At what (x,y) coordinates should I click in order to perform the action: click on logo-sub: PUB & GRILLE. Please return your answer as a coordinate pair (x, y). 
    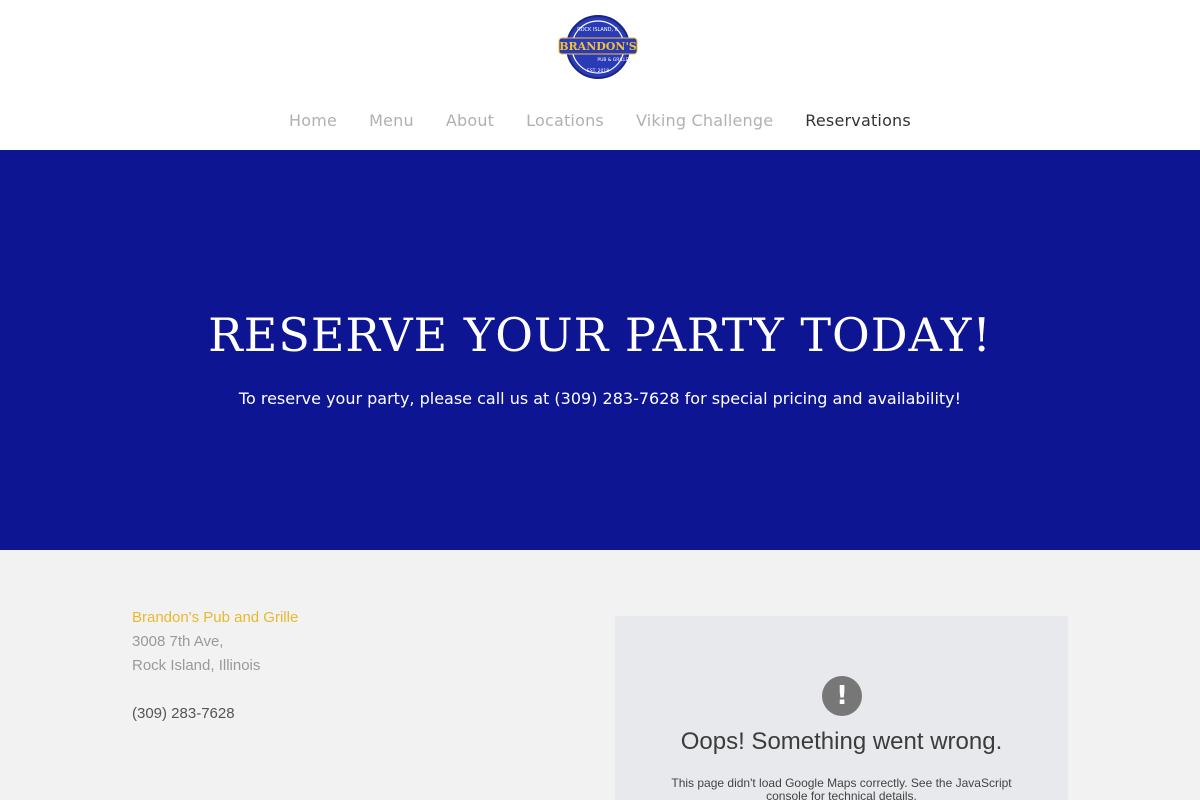
    Looking at the image, I should click on (612, 60).